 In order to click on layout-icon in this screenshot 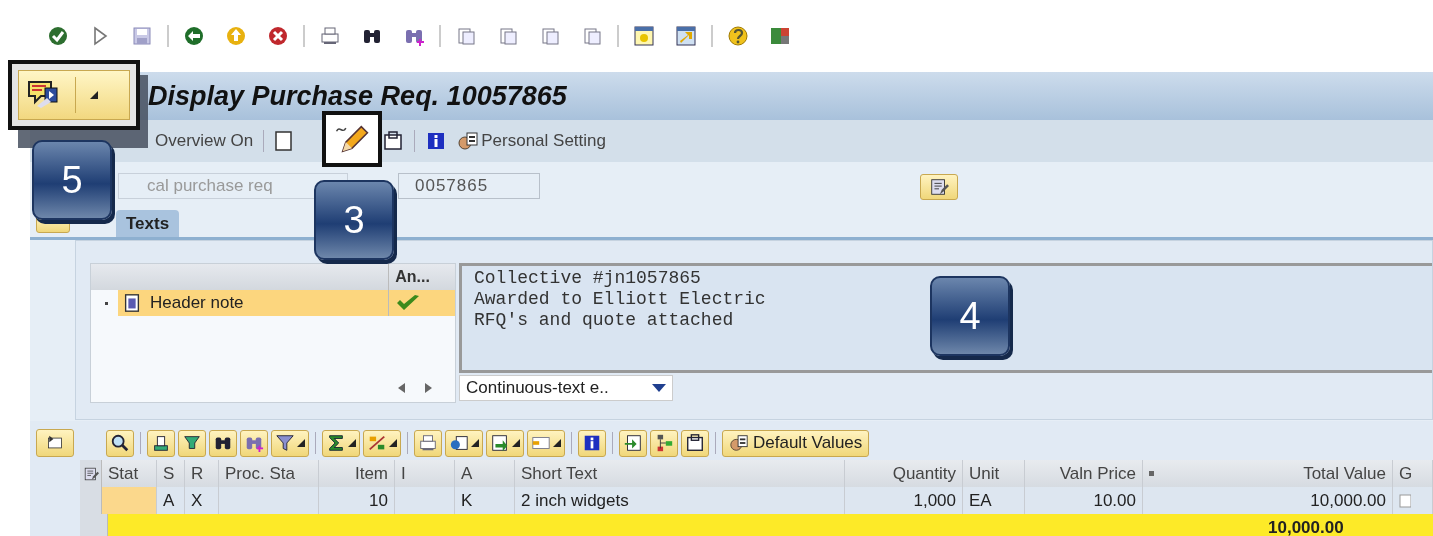, I will do `click(780, 36)`.